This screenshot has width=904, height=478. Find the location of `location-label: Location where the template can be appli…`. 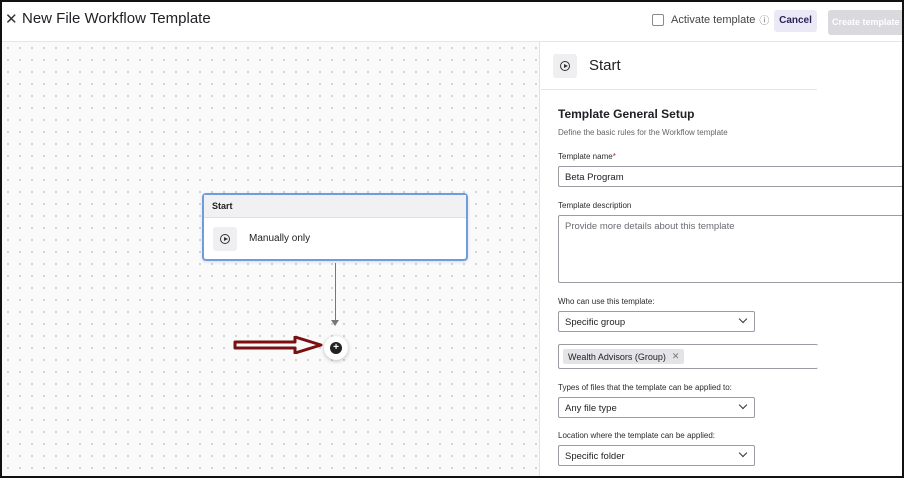

location-label: Location where the template can be appli… is located at coordinates (636, 435).